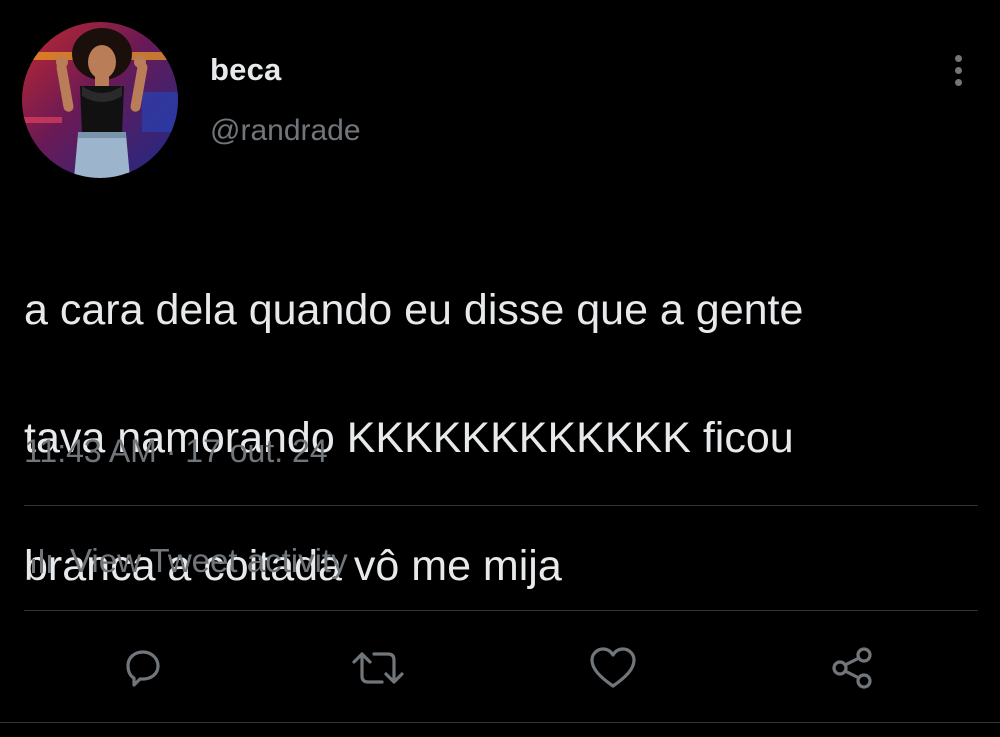 This screenshot has width=1000, height=737. What do you see at coordinates (414, 310) in the screenshot?
I see `tweet-text-line: a cara dela quando eu disse que a gente` at bounding box center [414, 310].